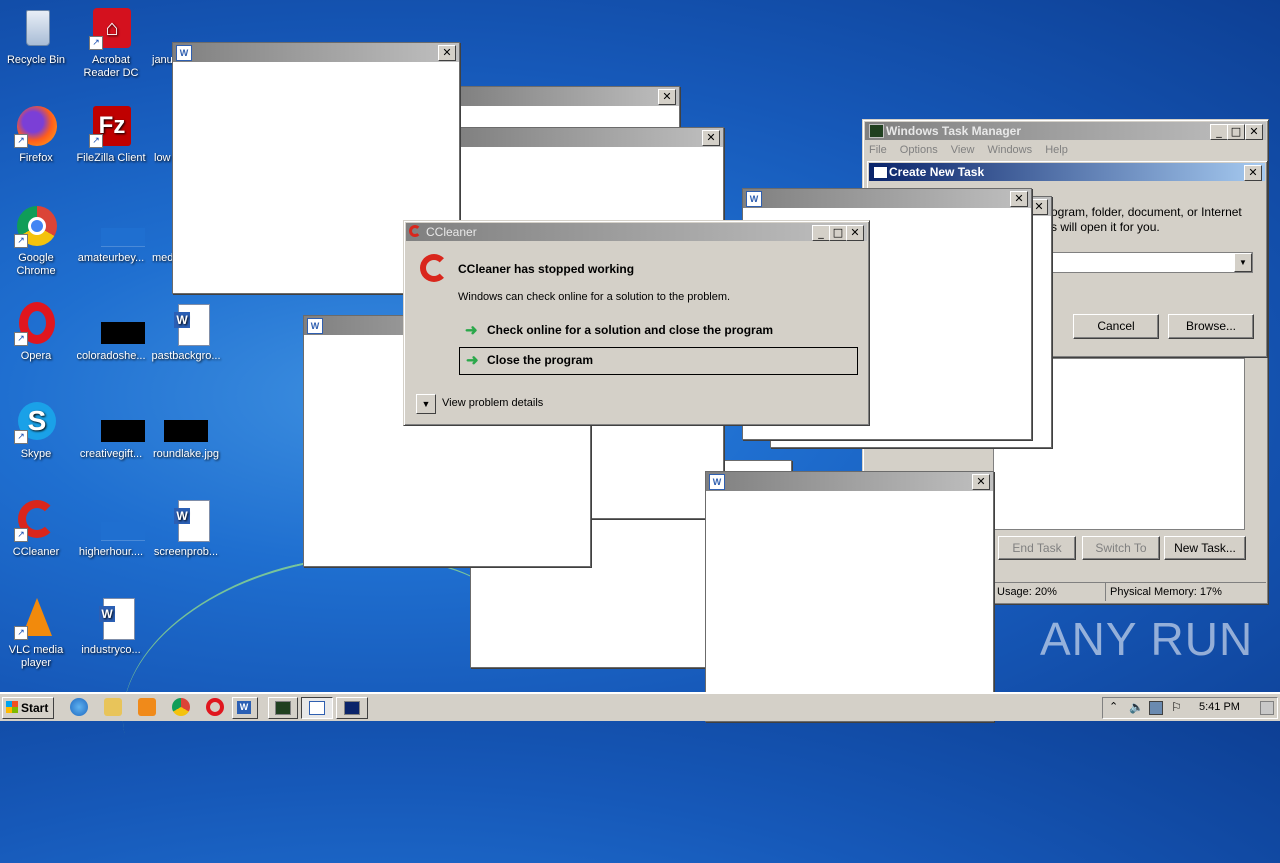 This screenshot has width=1280, height=863. I want to click on system-tray: ⌃ 🔈 ⚐ 5:41 PM, so click(1190, 708).